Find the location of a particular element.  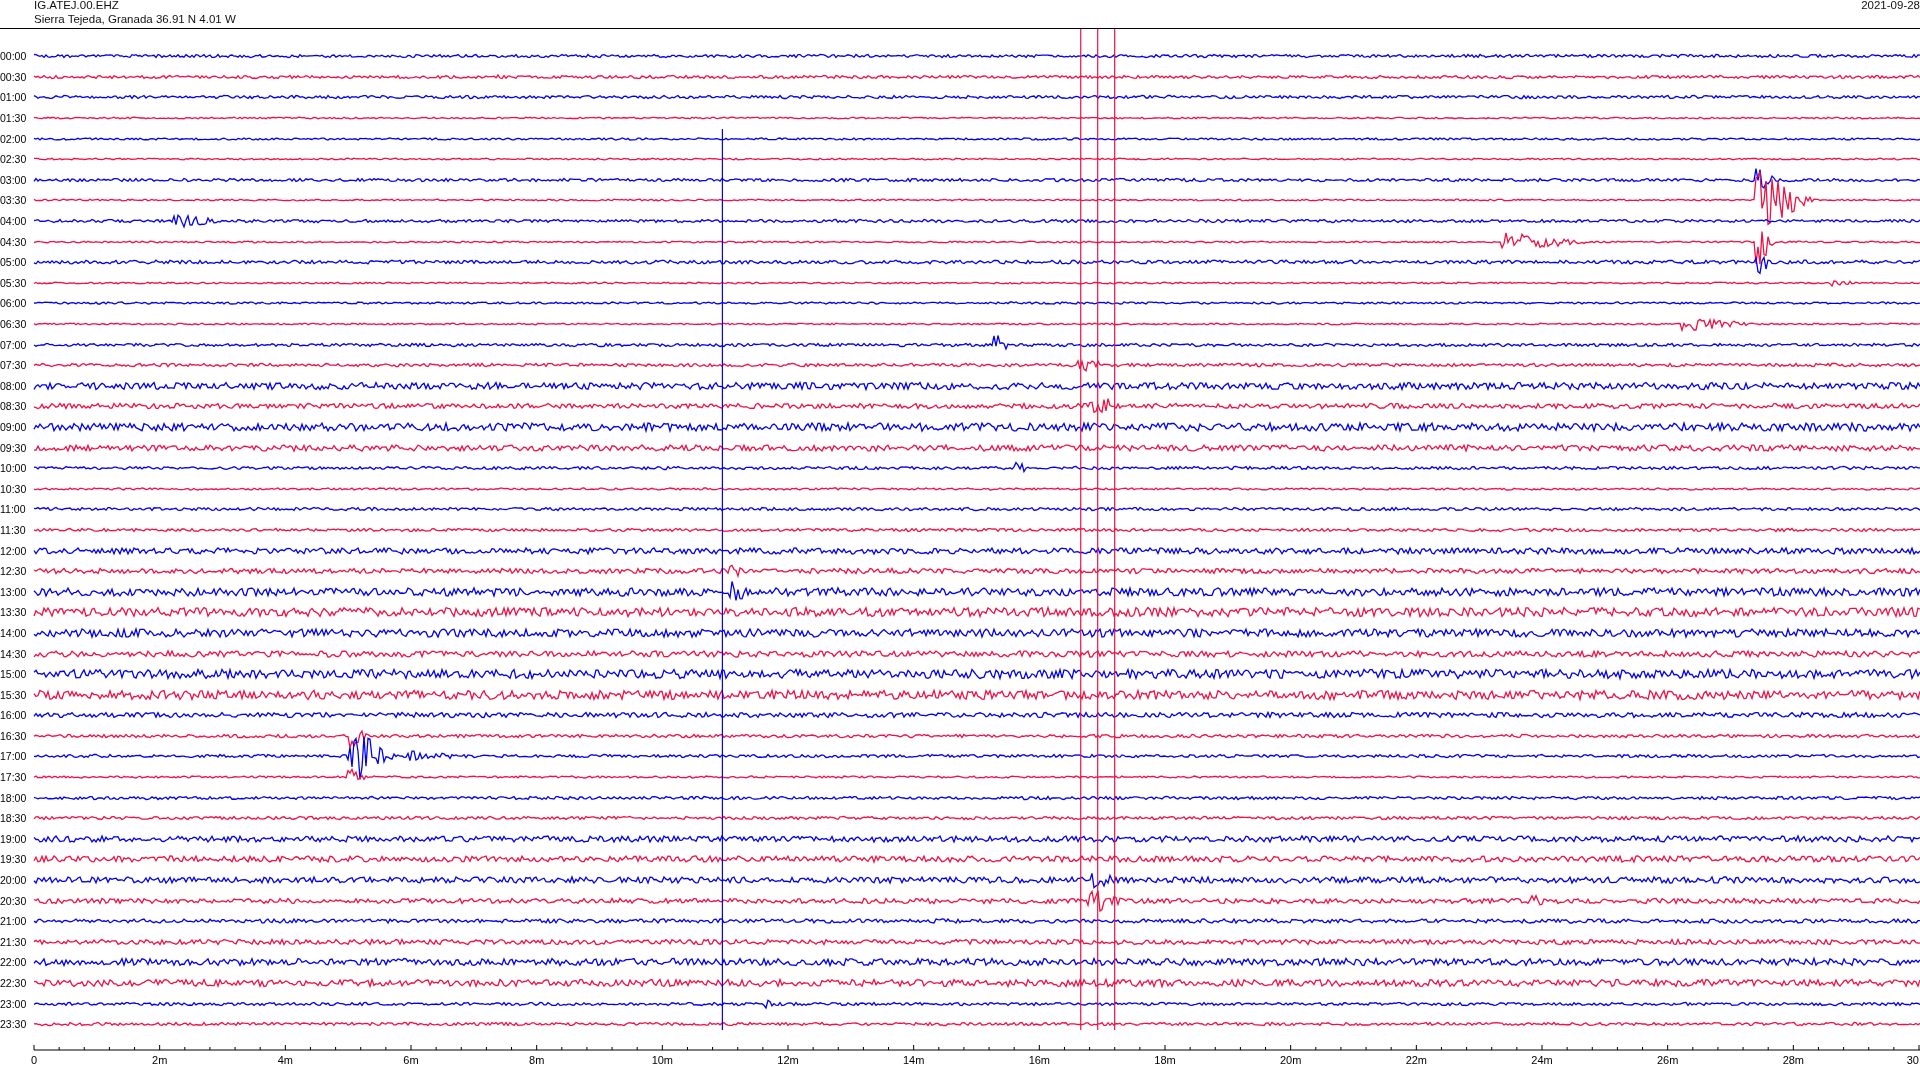

time-label: 07:30 is located at coordinates (14, 365).